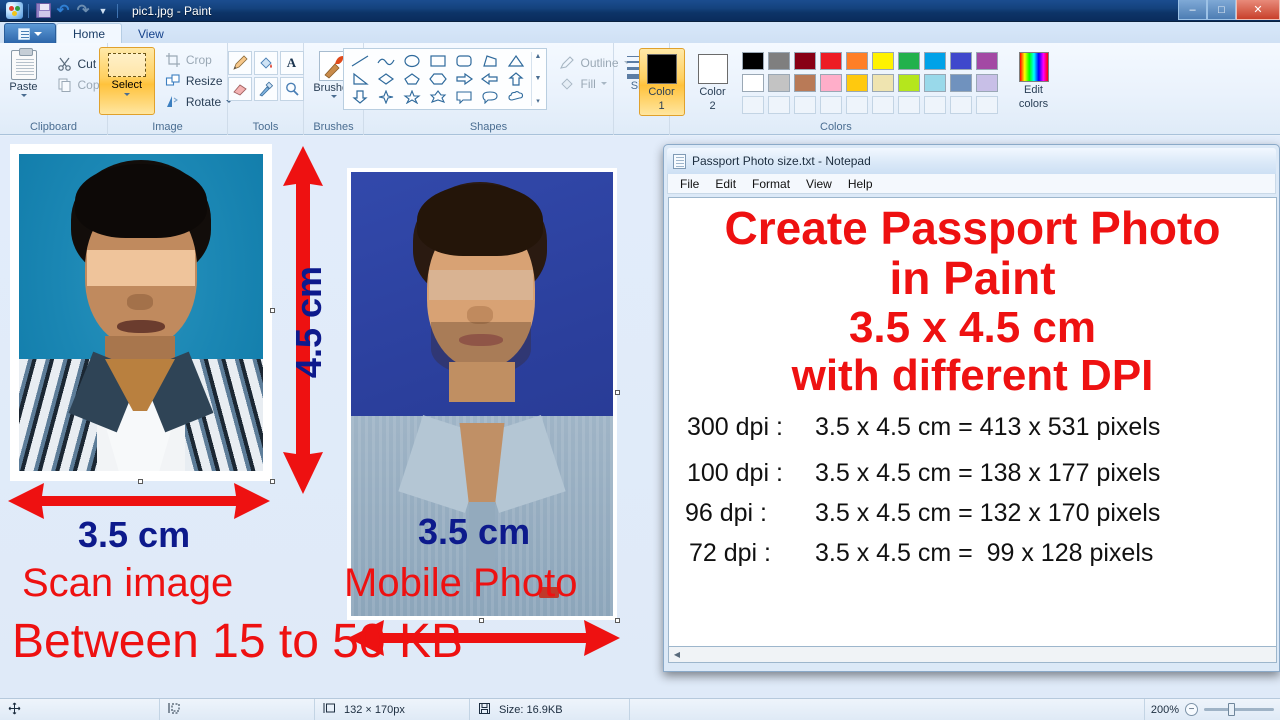 This screenshot has width=1280, height=720. I want to click on selection-handle-corner, so click(272, 481).